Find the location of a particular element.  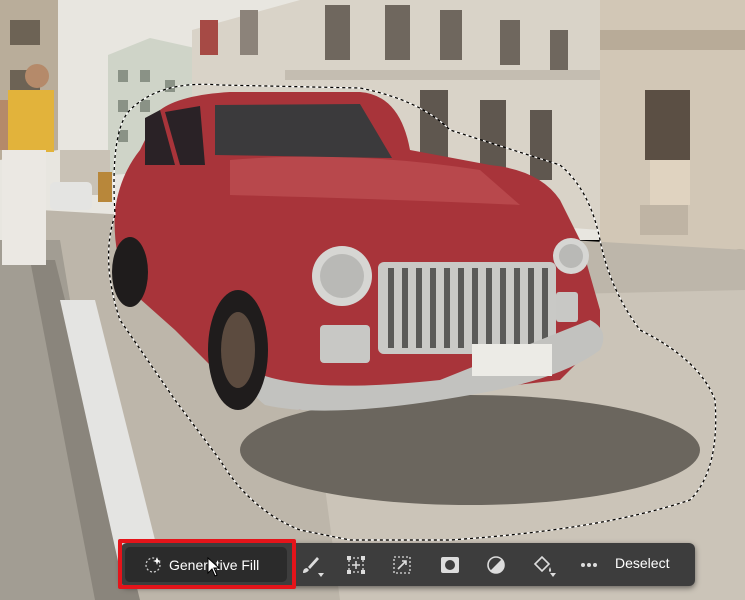

transform-selection-icon is located at coordinates (356, 564).